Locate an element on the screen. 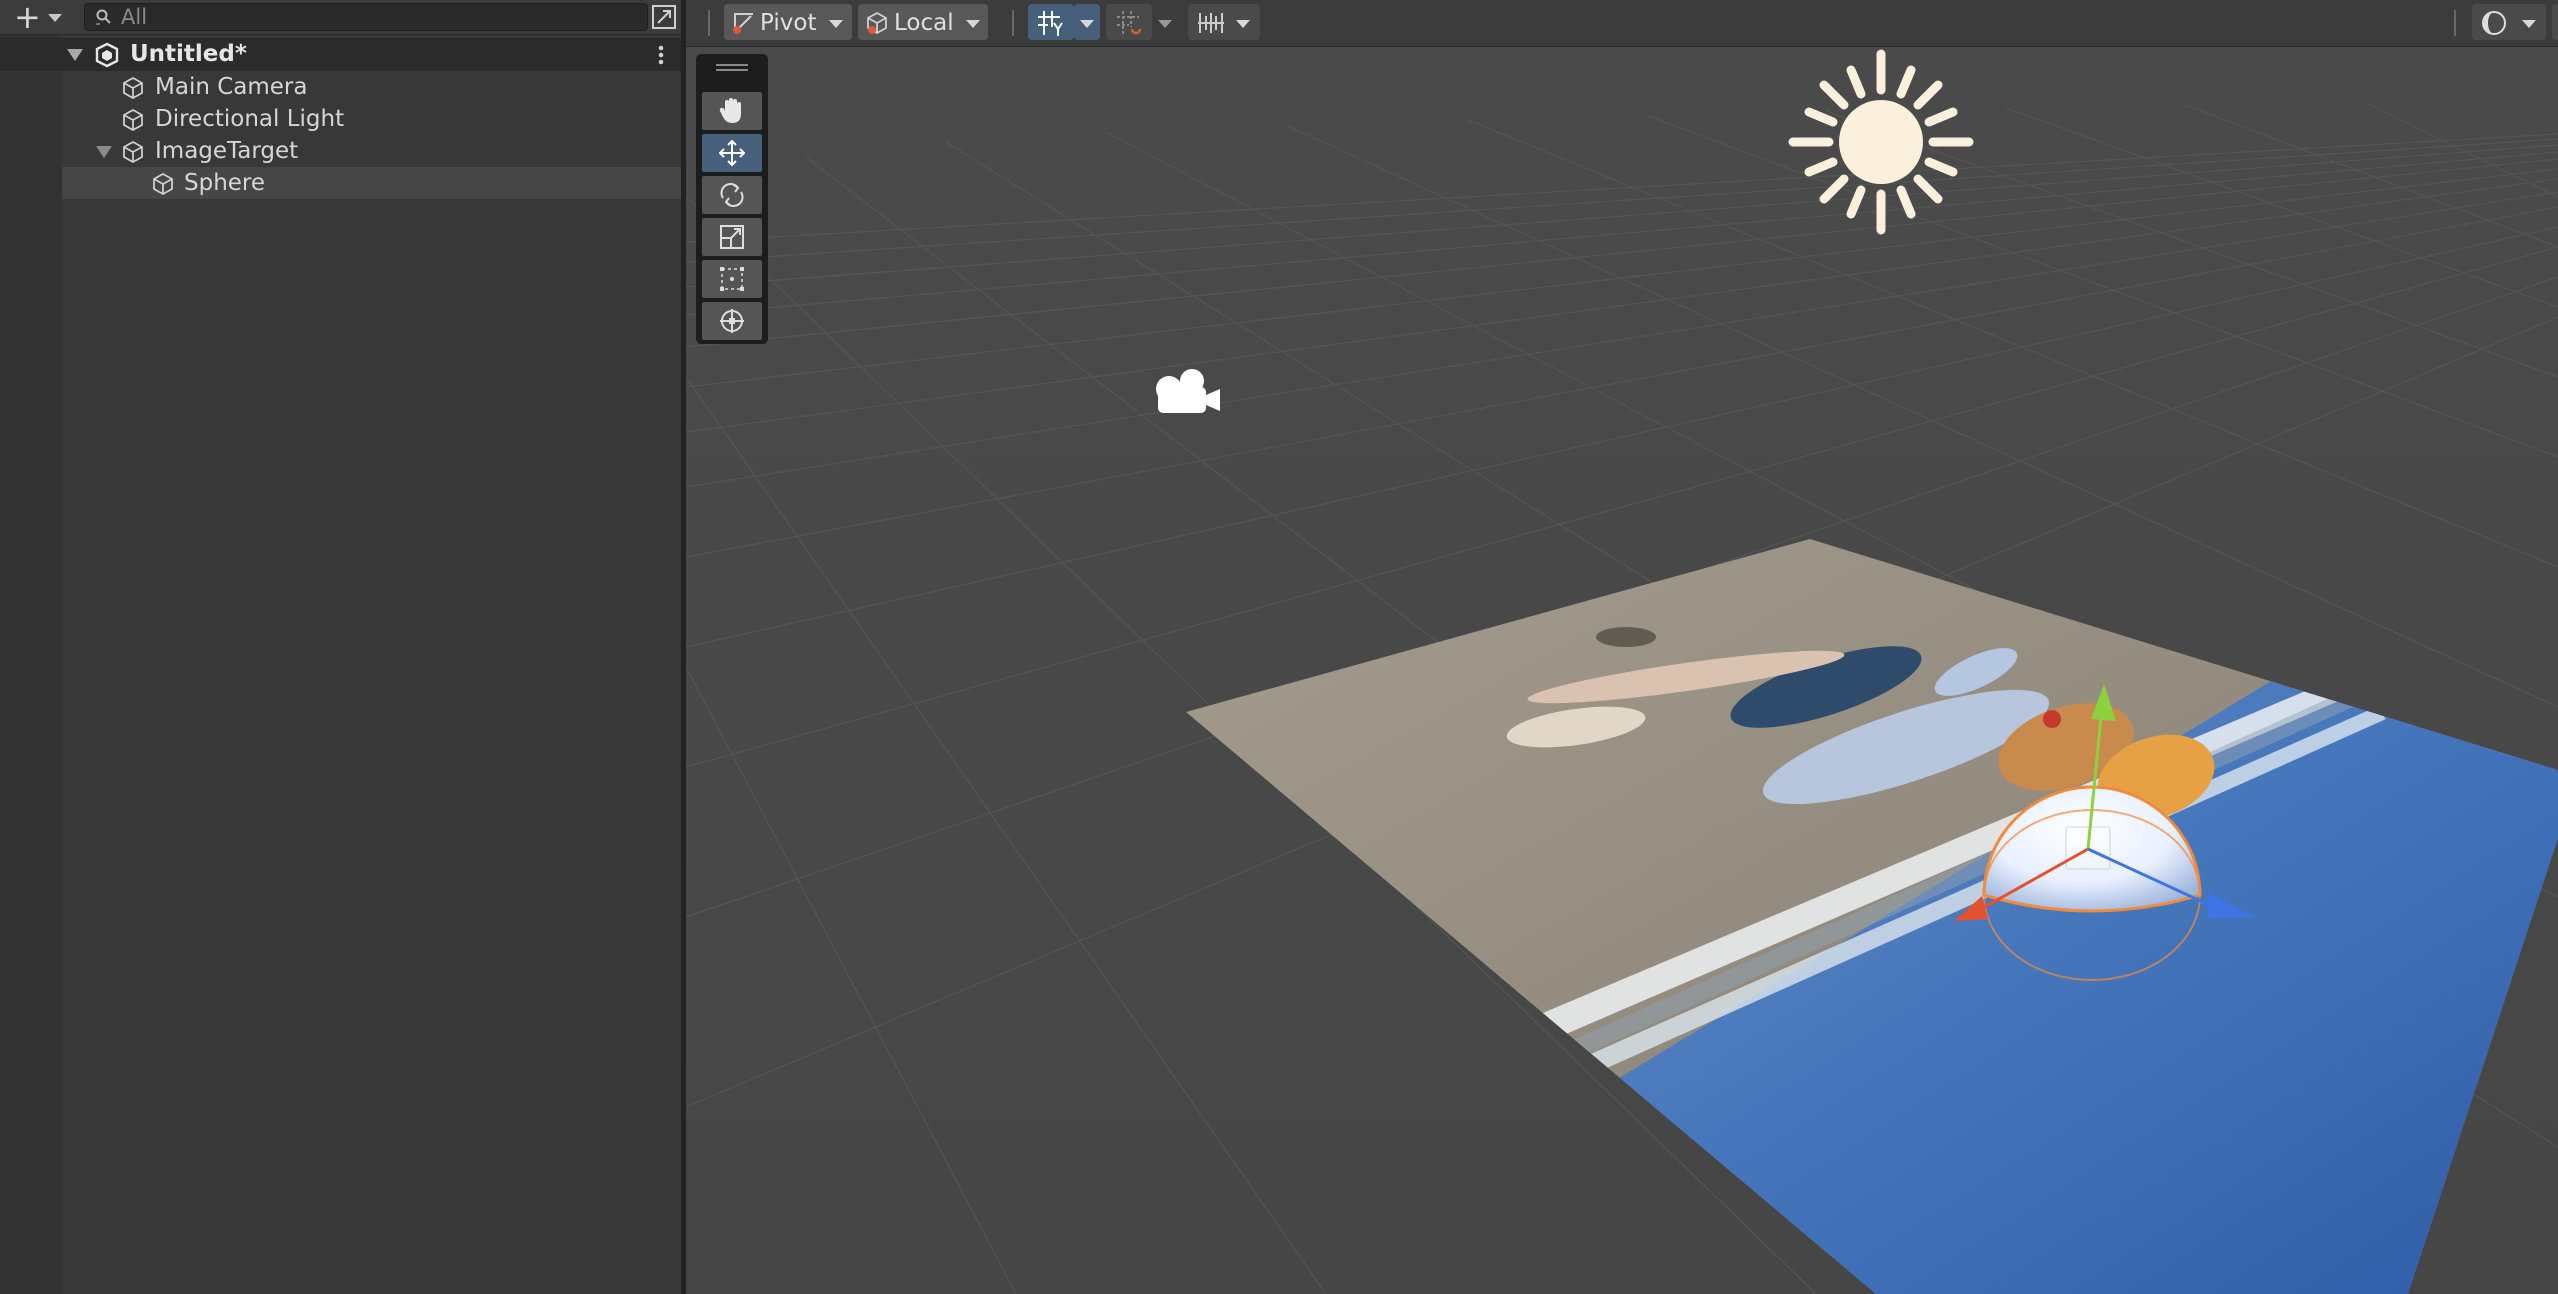 This screenshot has width=2558, height=1294. pivot-label: Pivot is located at coordinates (788, 23).